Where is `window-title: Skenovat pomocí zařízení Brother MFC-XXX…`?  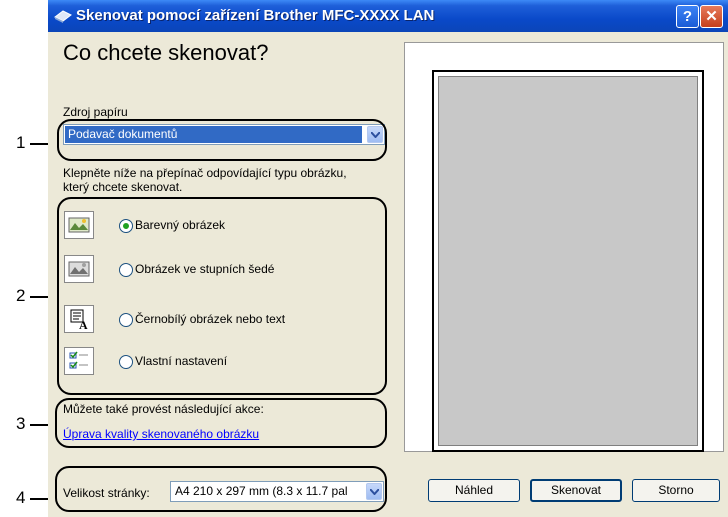 window-title: Skenovat pomocí zařízení Brother MFC-XXX… is located at coordinates (255, 15).